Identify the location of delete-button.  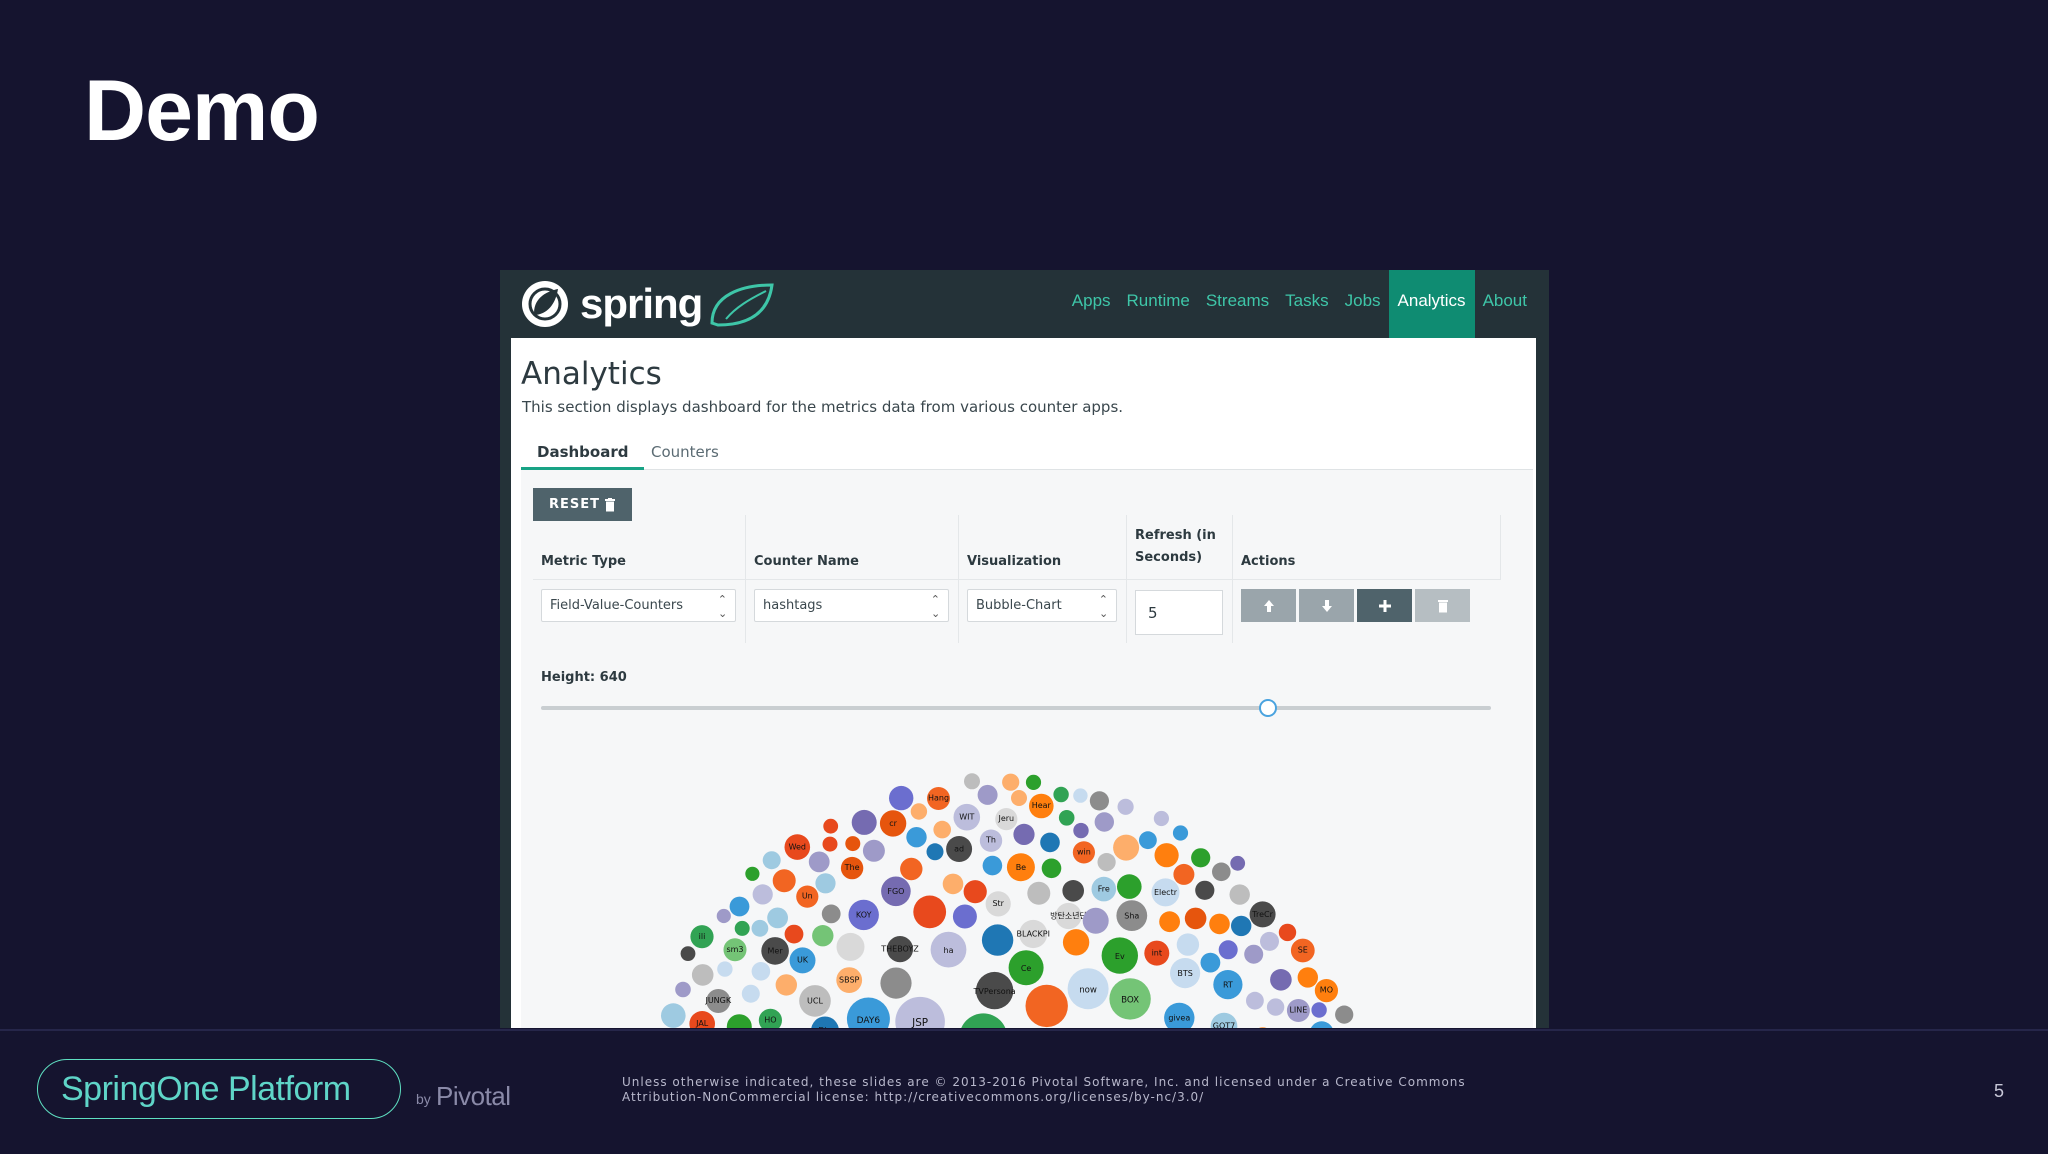
(1442, 605).